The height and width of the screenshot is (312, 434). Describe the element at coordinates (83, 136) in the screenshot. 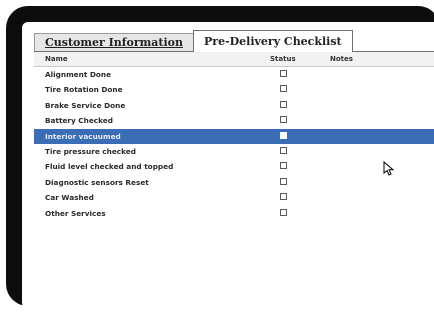

I see `row-name: Interior vacuumed` at that location.